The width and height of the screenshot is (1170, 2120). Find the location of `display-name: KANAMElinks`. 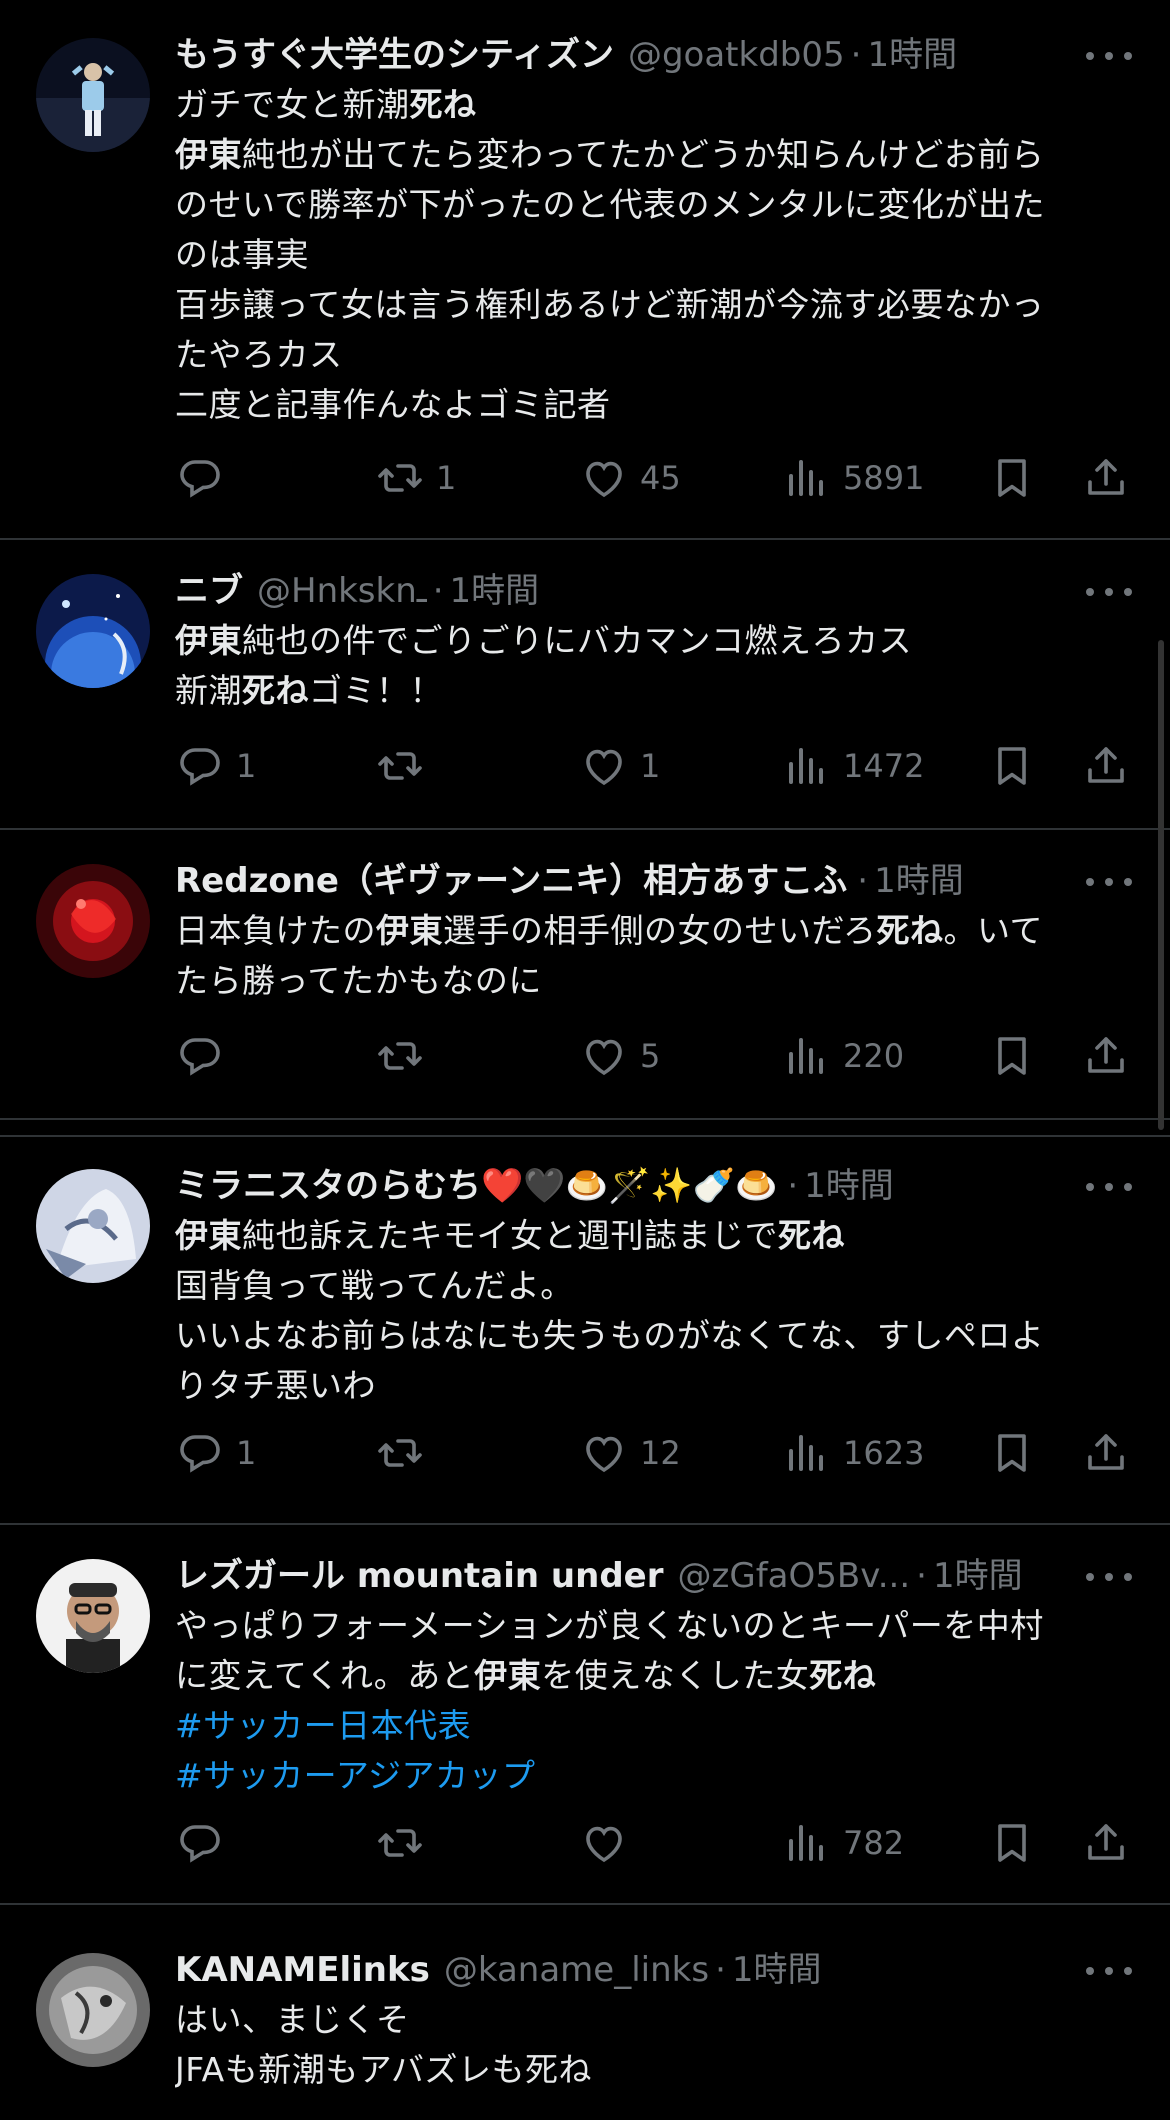

display-name: KANAMElinks is located at coordinates (302, 1970).